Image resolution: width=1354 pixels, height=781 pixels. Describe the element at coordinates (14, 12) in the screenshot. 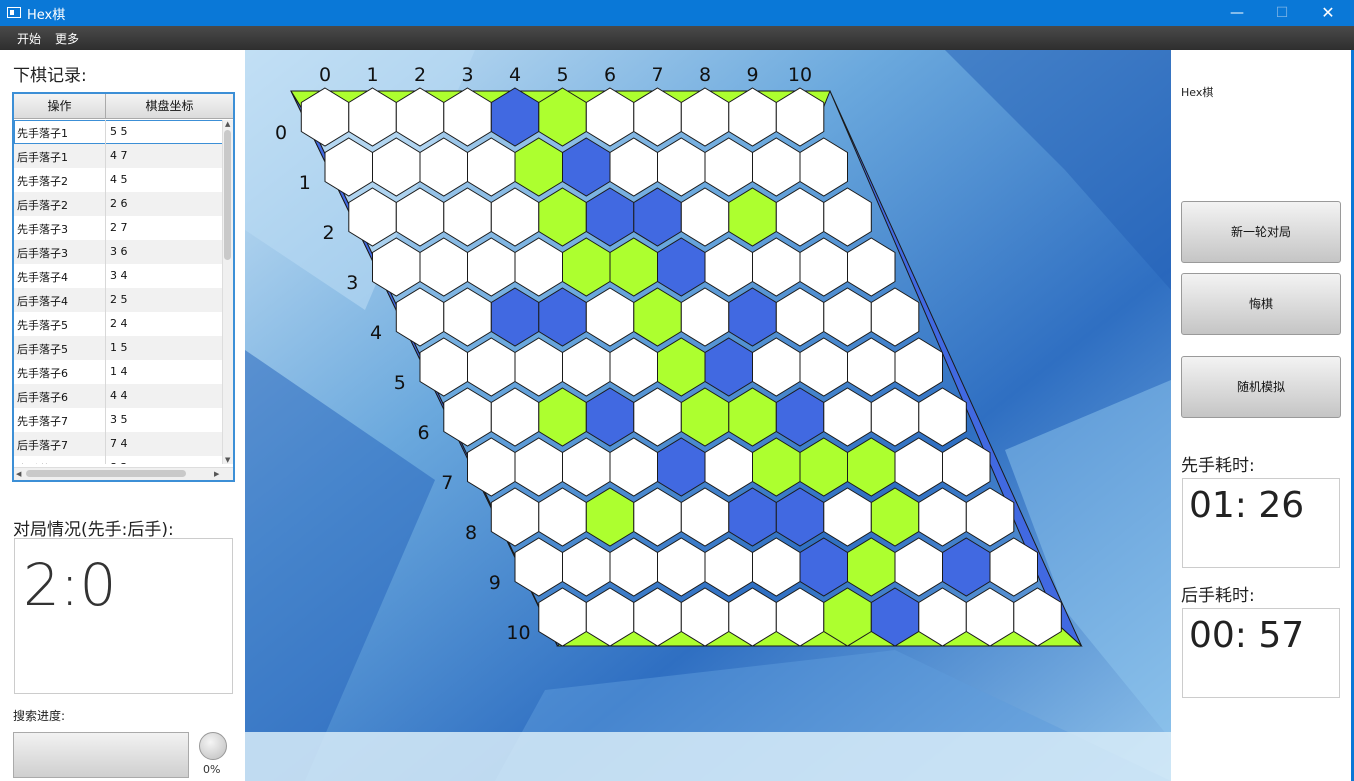

I see `app-window-icon` at that location.